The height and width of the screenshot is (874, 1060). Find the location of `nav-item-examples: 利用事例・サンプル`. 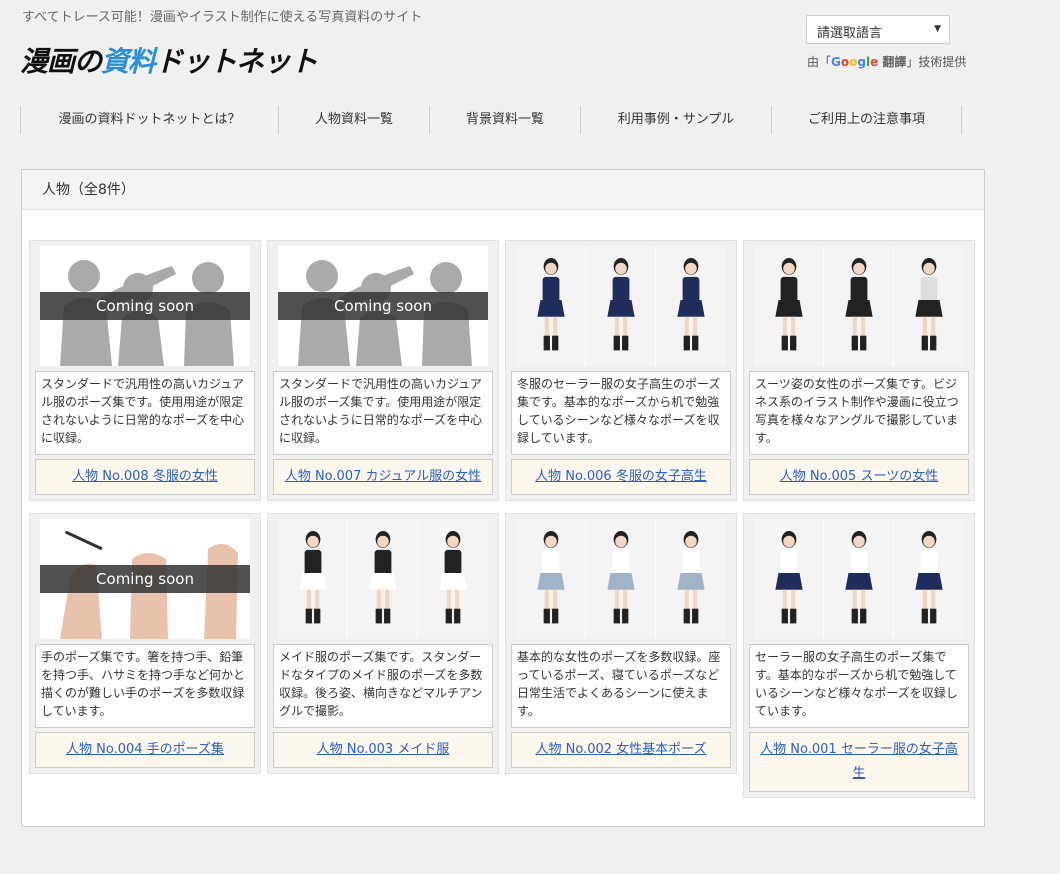

nav-item-examples: 利用事例・サンプル is located at coordinates (675, 120).